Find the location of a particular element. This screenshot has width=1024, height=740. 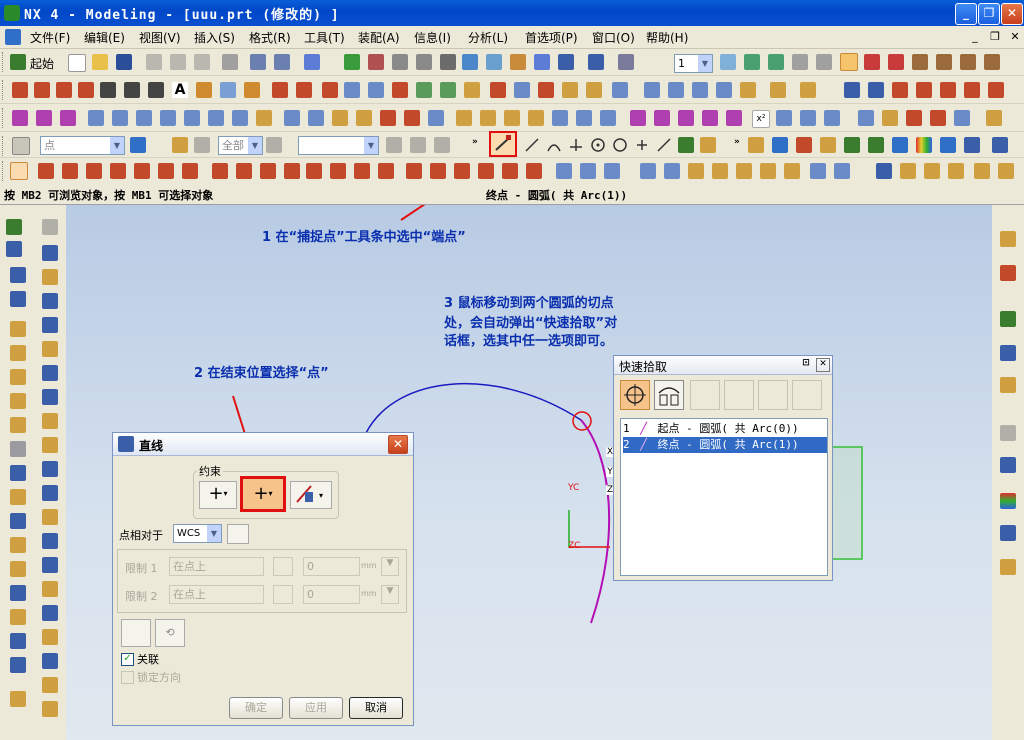

select-feature-icon is located at coordinates (394, 145).